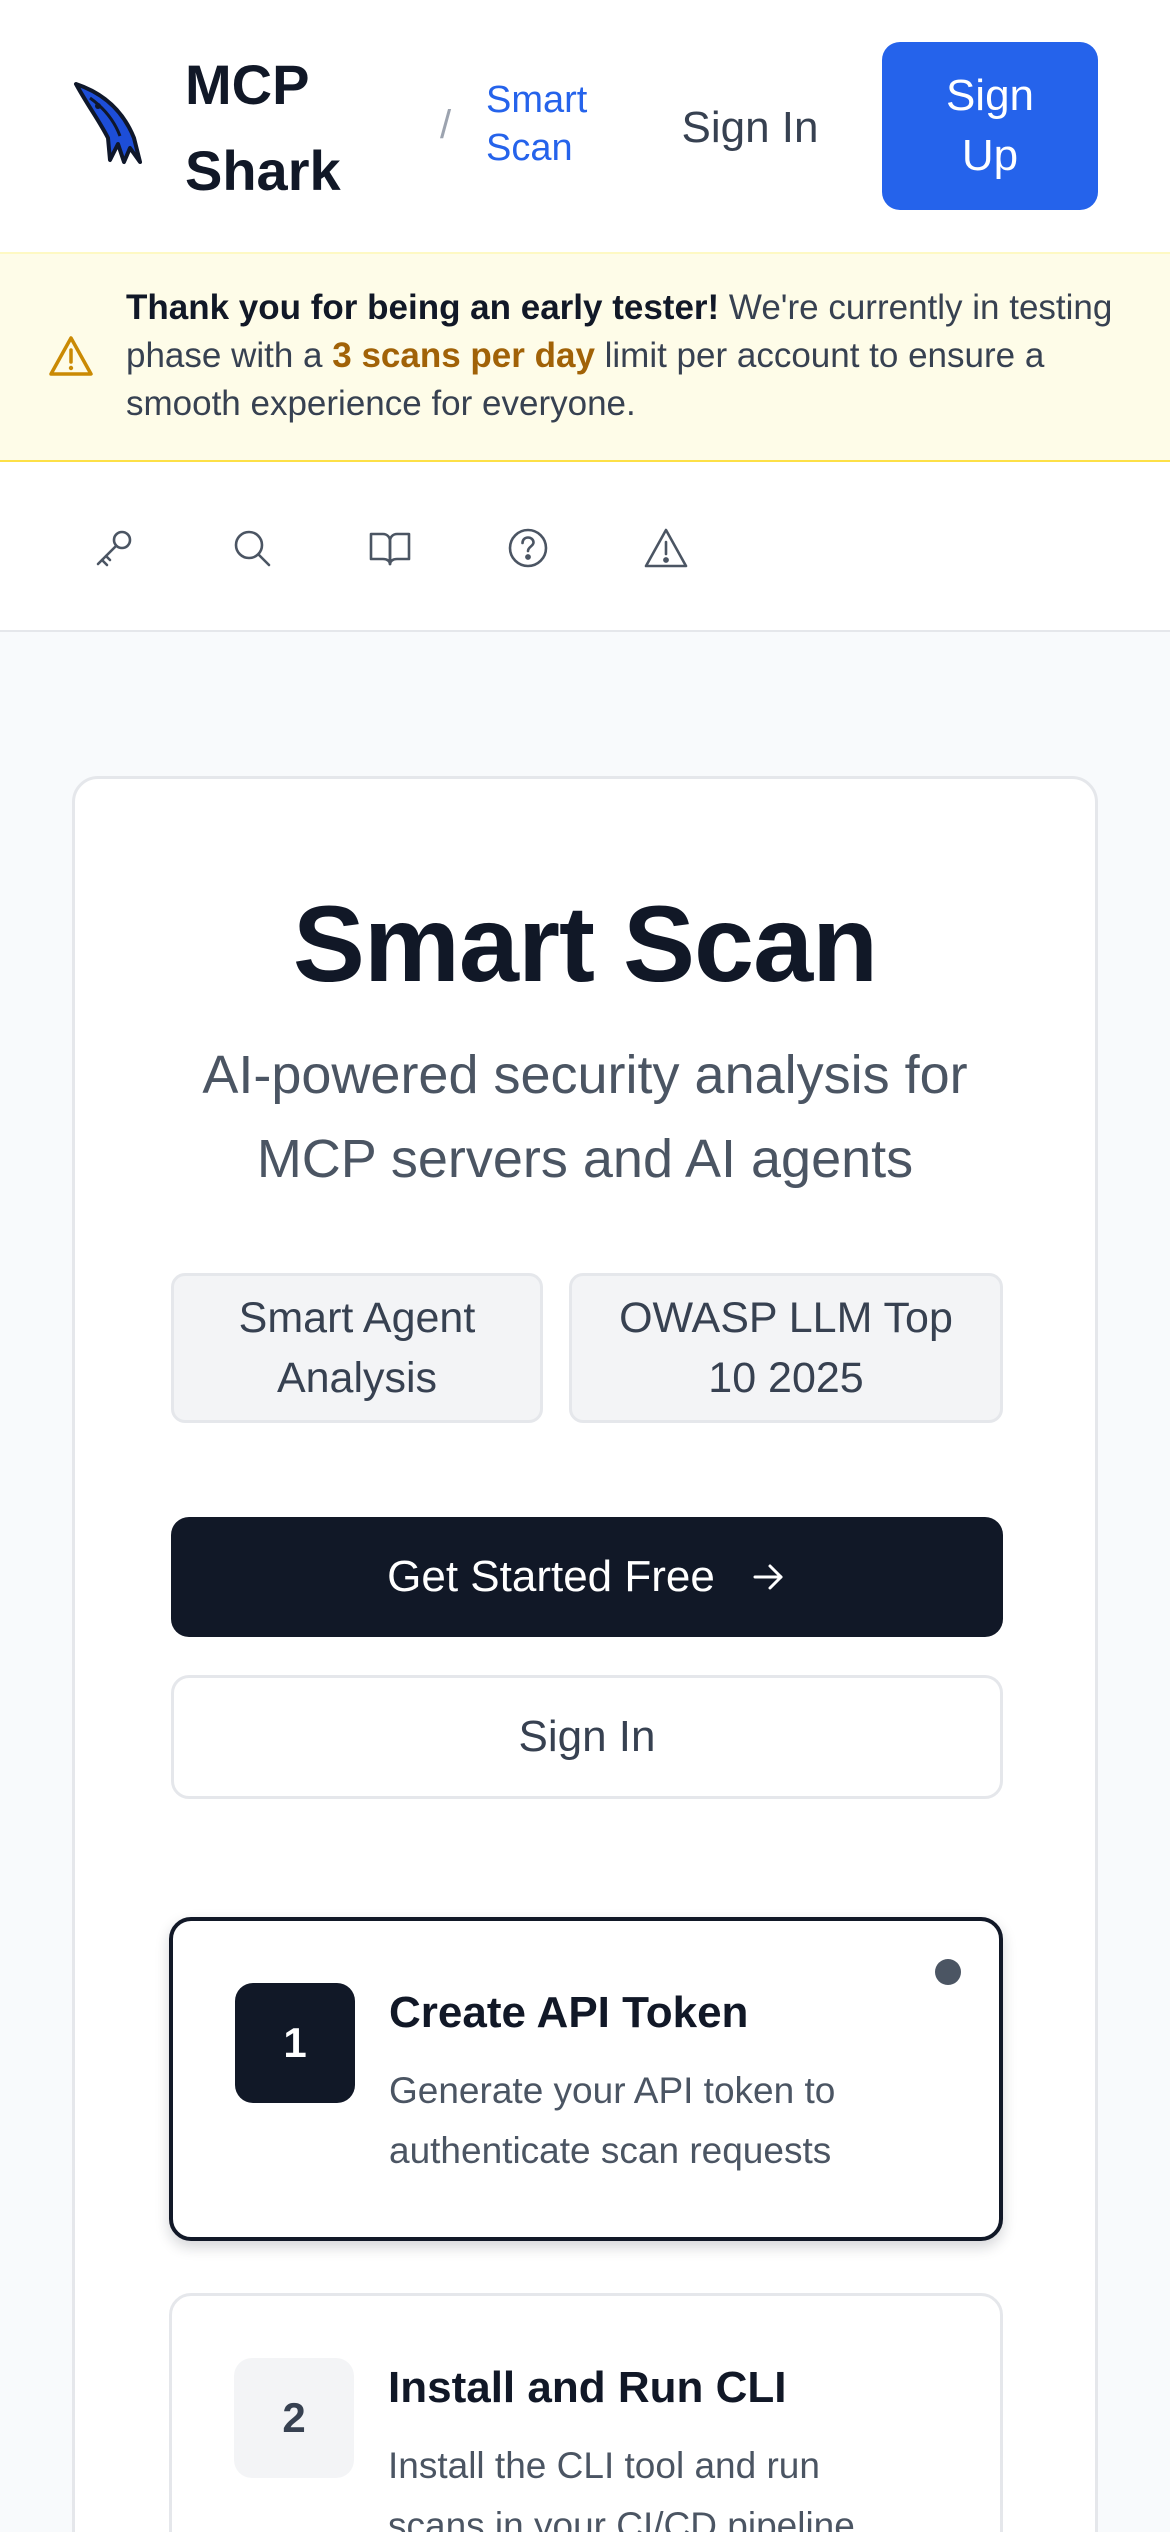 The width and height of the screenshot is (1170, 2532). What do you see at coordinates (110, 123) in the screenshot?
I see `shark-logo-icon` at bounding box center [110, 123].